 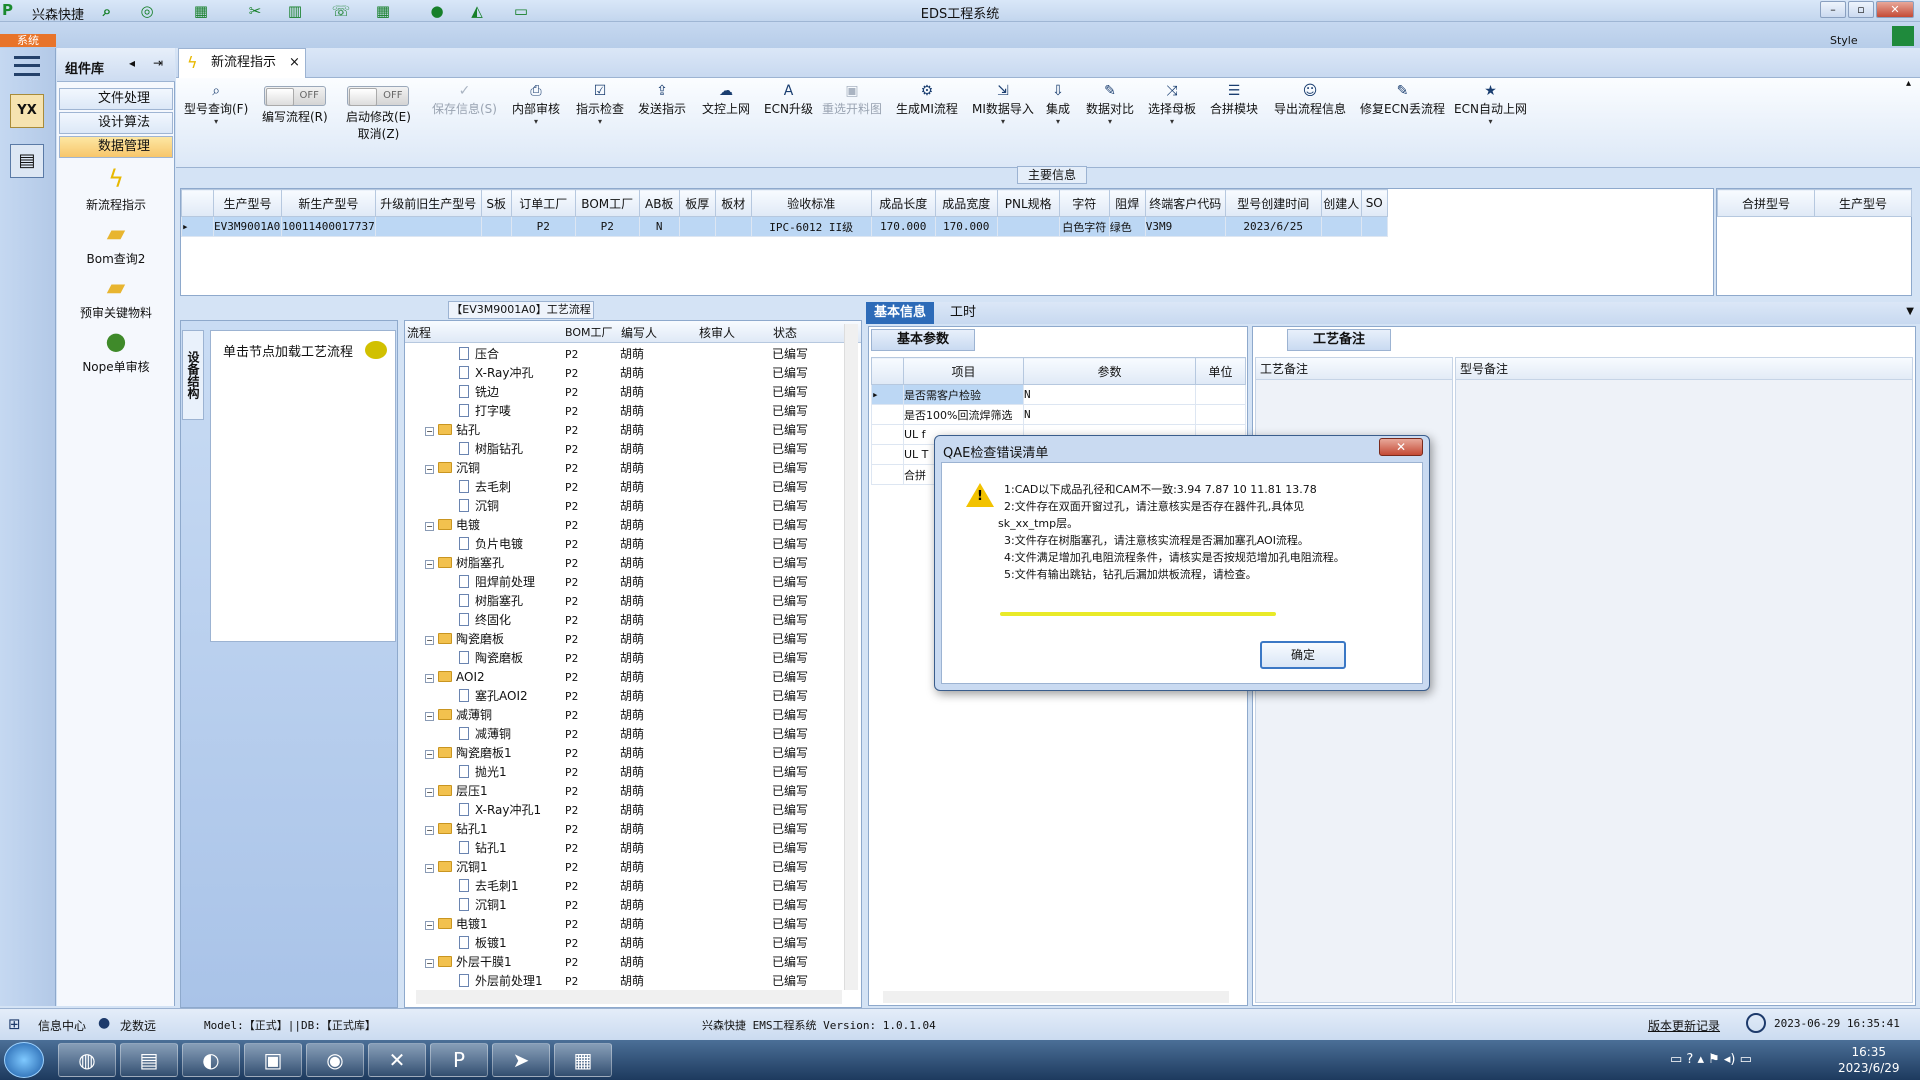 What do you see at coordinates (24, 1060) in the screenshot?
I see `start-button` at bounding box center [24, 1060].